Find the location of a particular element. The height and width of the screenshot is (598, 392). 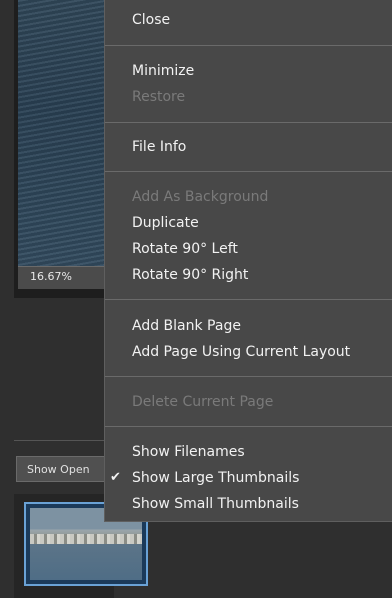

menu-item-show-small-thumbnails: Show Small Thumbnails is located at coordinates (215, 504).